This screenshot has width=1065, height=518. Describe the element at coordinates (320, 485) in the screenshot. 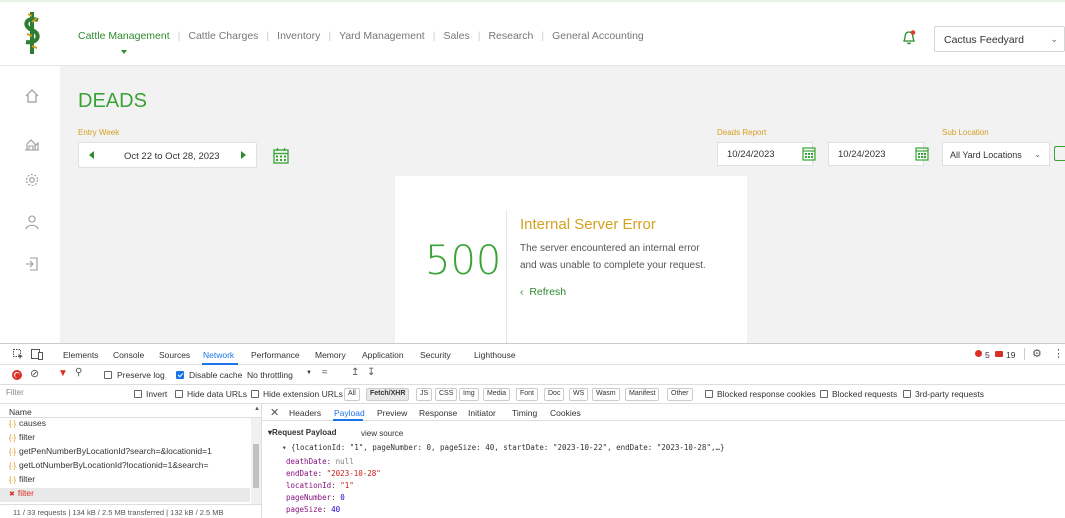

I see `payload-field: locationId: "1"` at that location.